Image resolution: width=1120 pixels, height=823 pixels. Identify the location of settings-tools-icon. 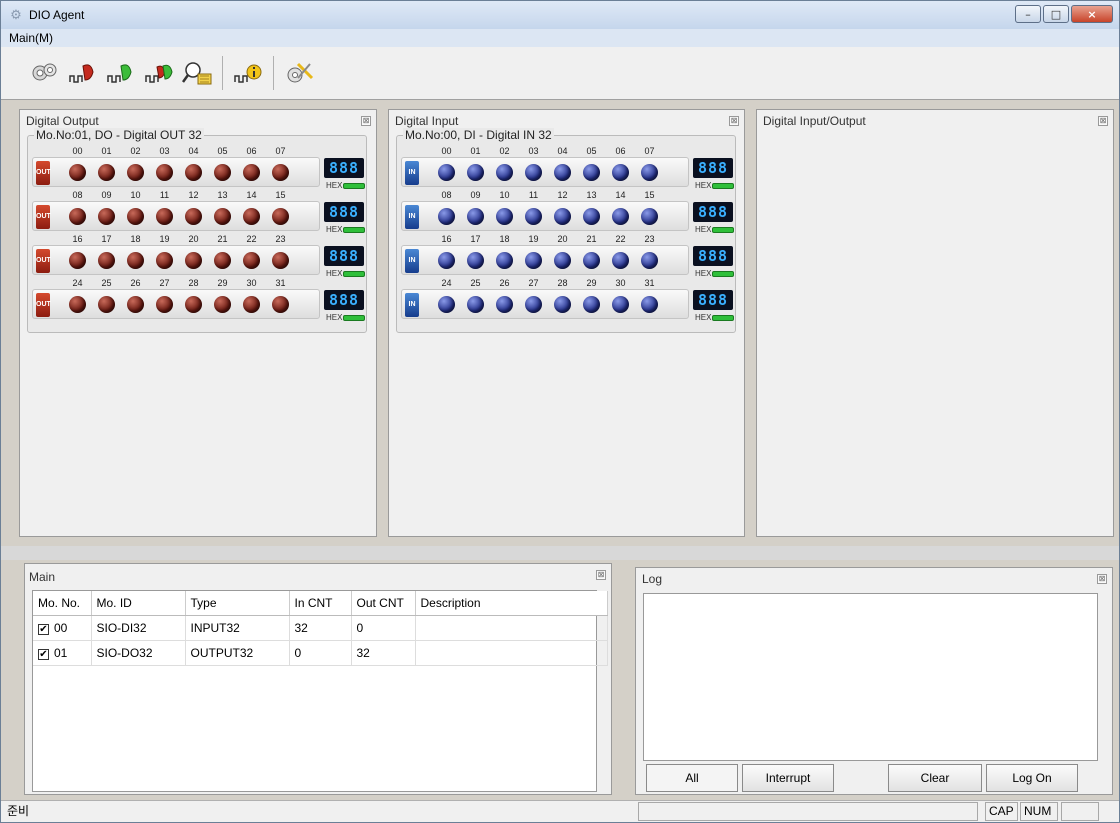
(299, 73).